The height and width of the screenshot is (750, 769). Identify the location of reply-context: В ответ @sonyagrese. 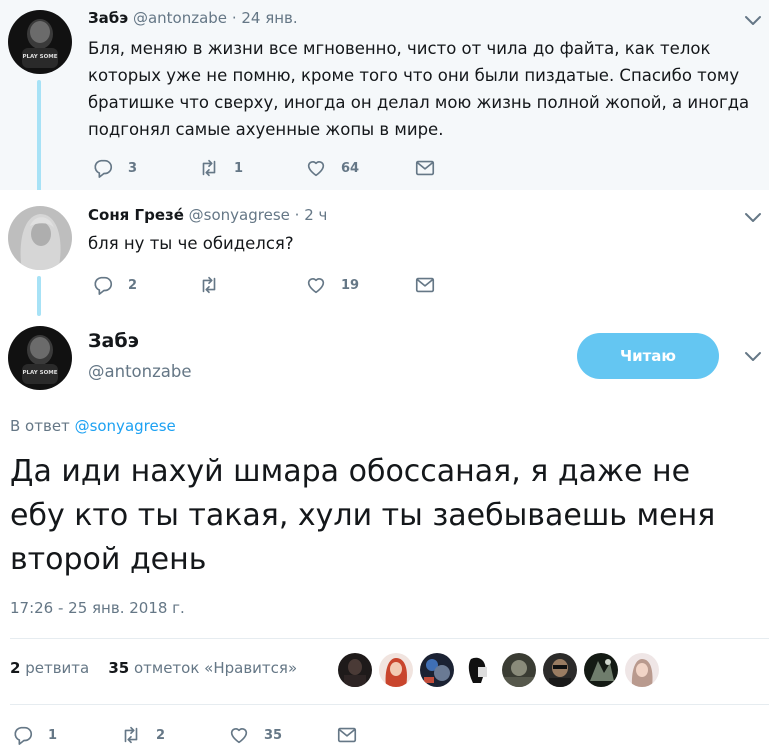
(93, 426).